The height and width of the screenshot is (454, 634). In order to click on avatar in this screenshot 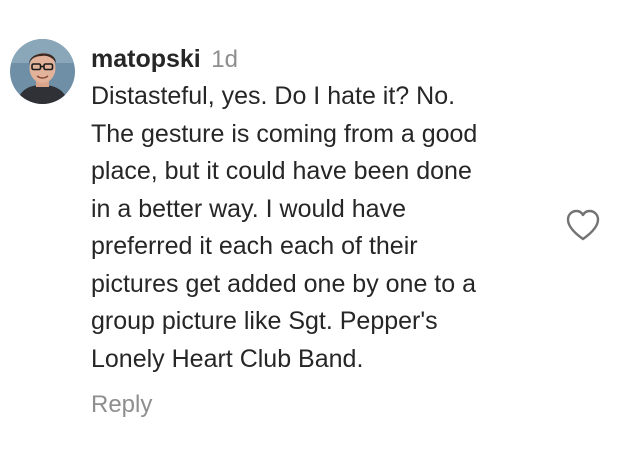, I will do `click(42, 71)`.